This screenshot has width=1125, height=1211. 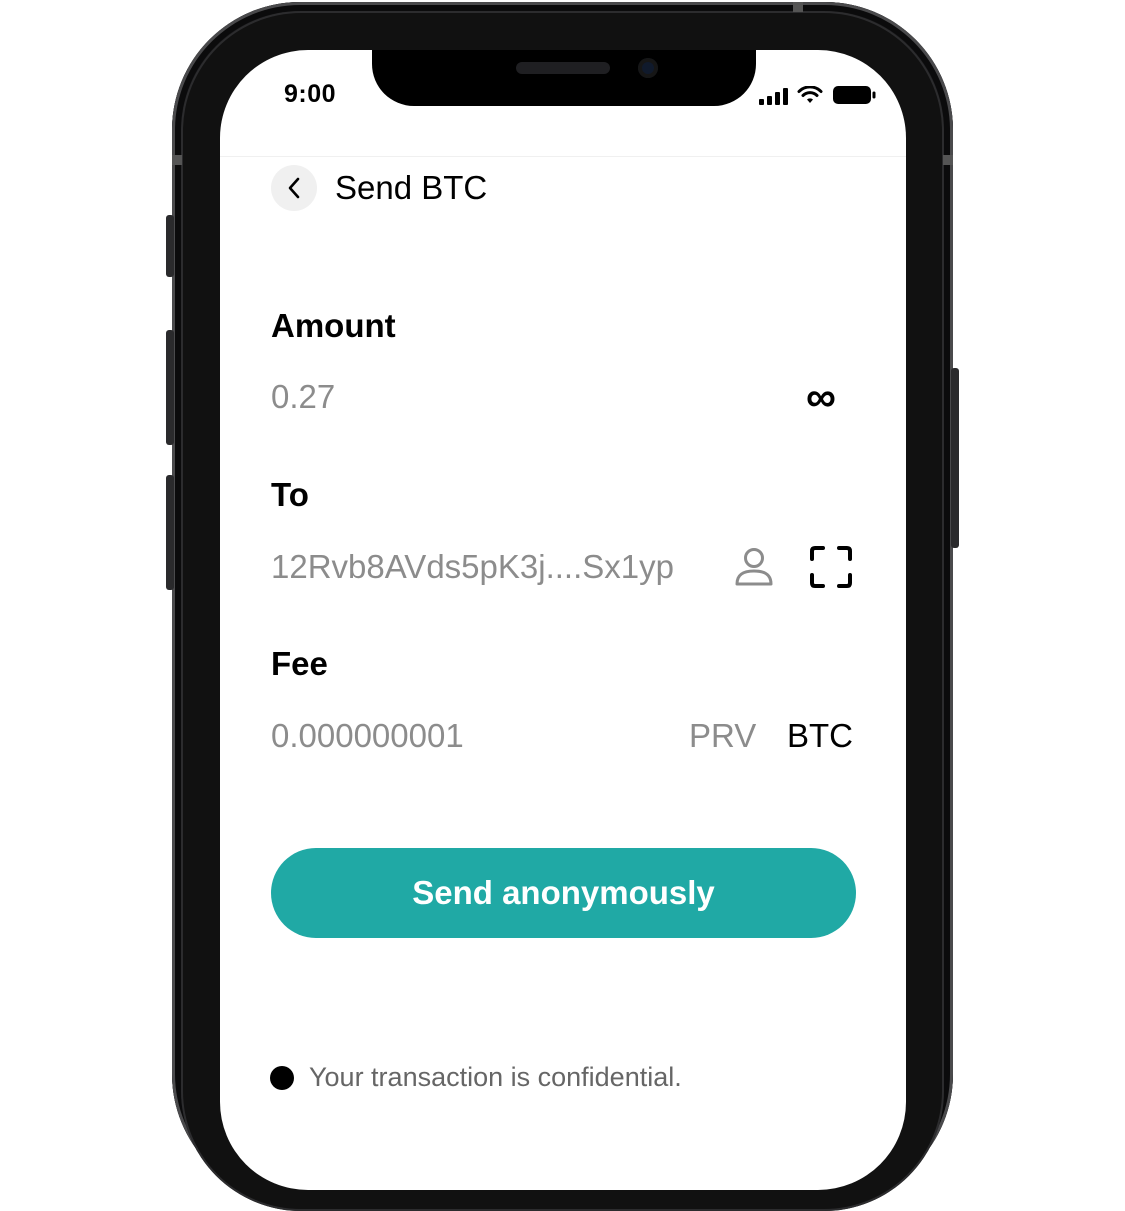 What do you see at coordinates (821, 397) in the screenshot?
I see `infinity-icon: ∞` at bounding box center [821, 397].